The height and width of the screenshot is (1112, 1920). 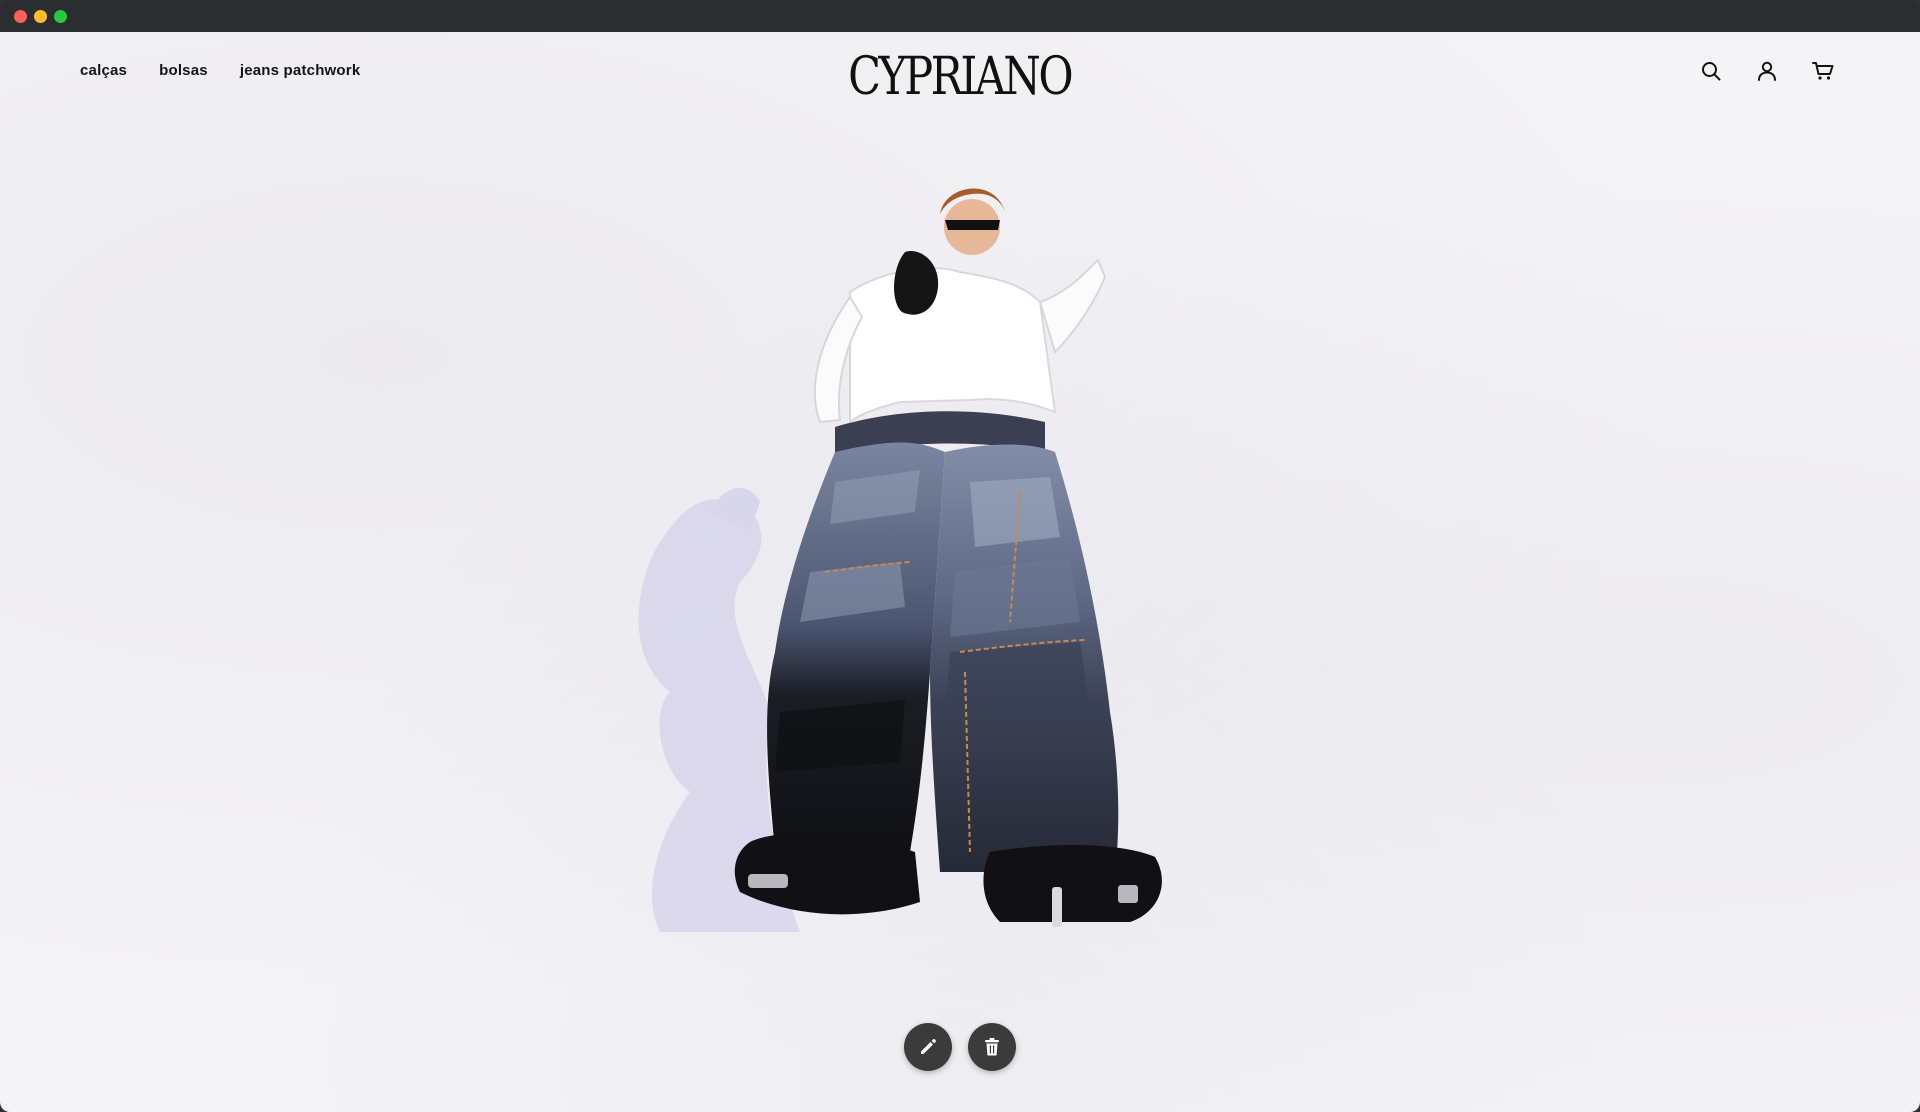 I want to click on brand-logo-text: CYPRIANO, so click(x=961, y=76).